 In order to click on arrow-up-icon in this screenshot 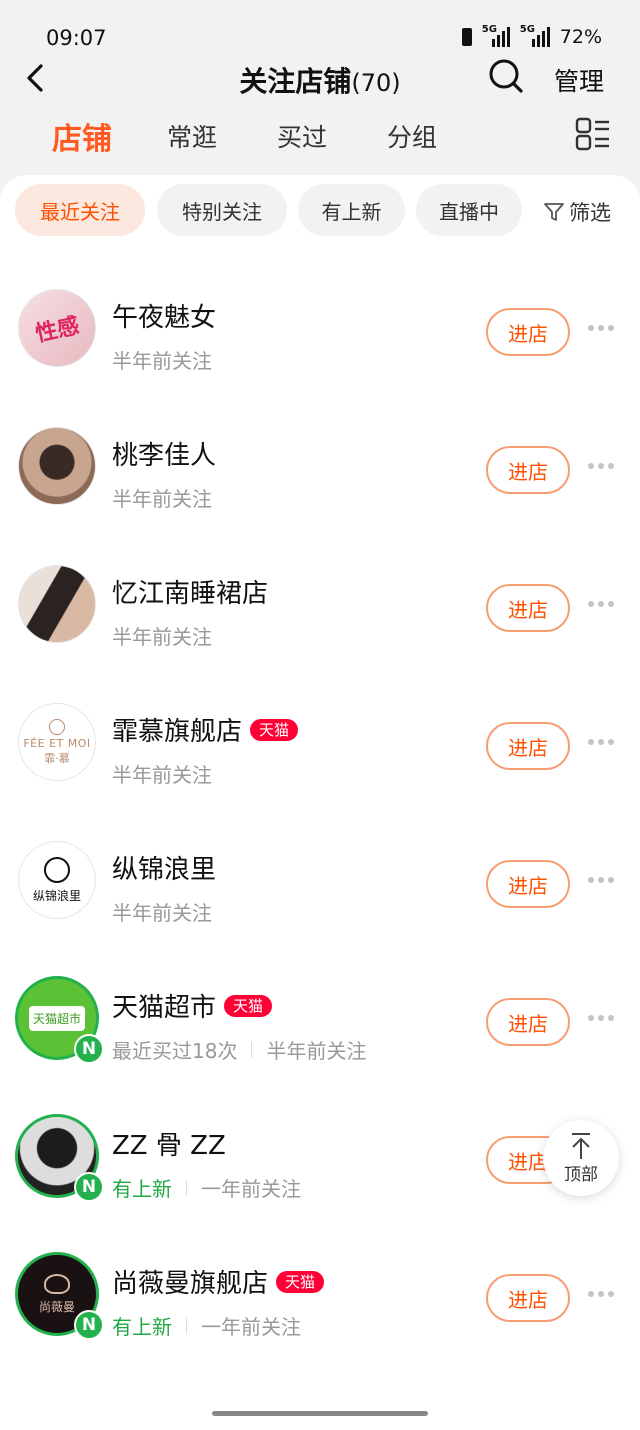, I will do `click(581, 1145)`.